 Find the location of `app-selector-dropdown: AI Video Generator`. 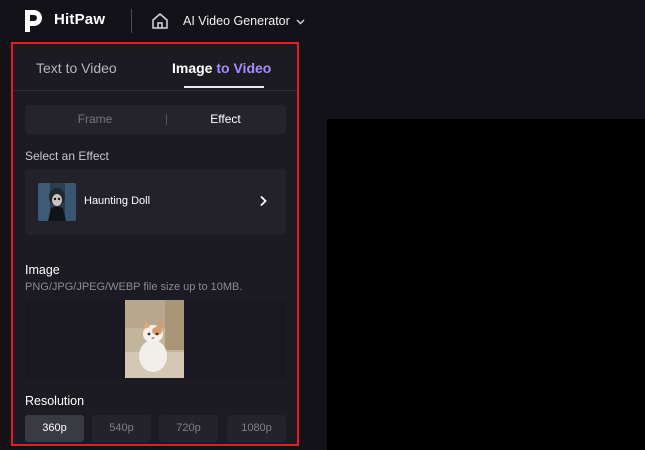

app-selector-dropdown: AI Video Generator is located at coordinates (244, 21).